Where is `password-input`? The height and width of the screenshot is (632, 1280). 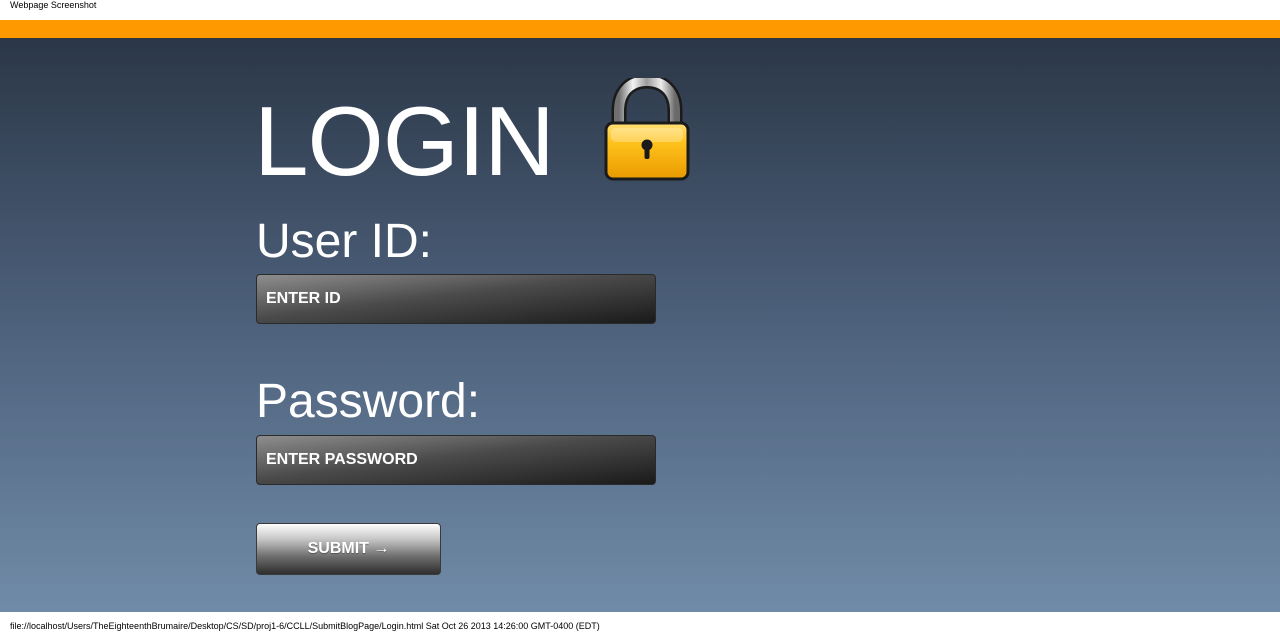
password-input is located at coordinates (456, 460).